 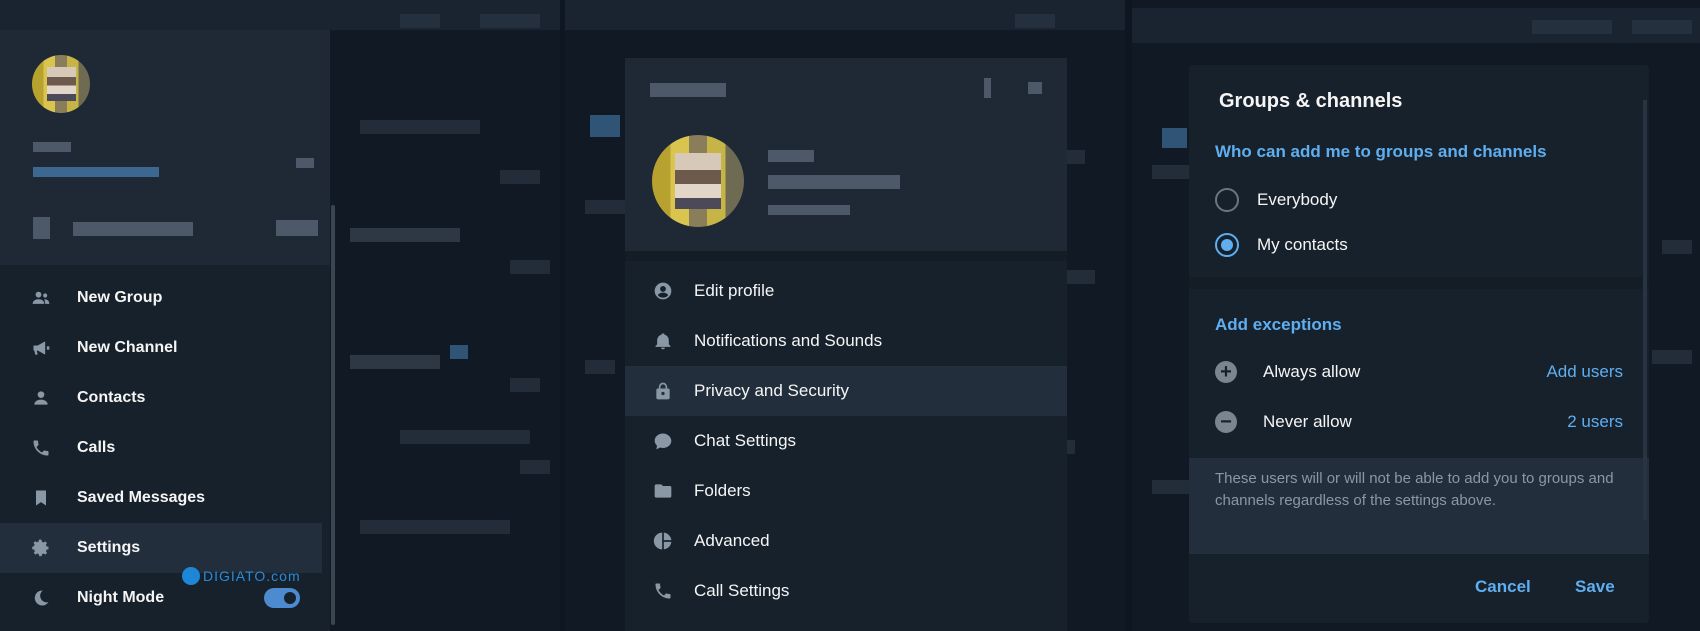 I want to click on who-can-add-heading: Who can add me to groups and channels, so click(x=1381, y=151).